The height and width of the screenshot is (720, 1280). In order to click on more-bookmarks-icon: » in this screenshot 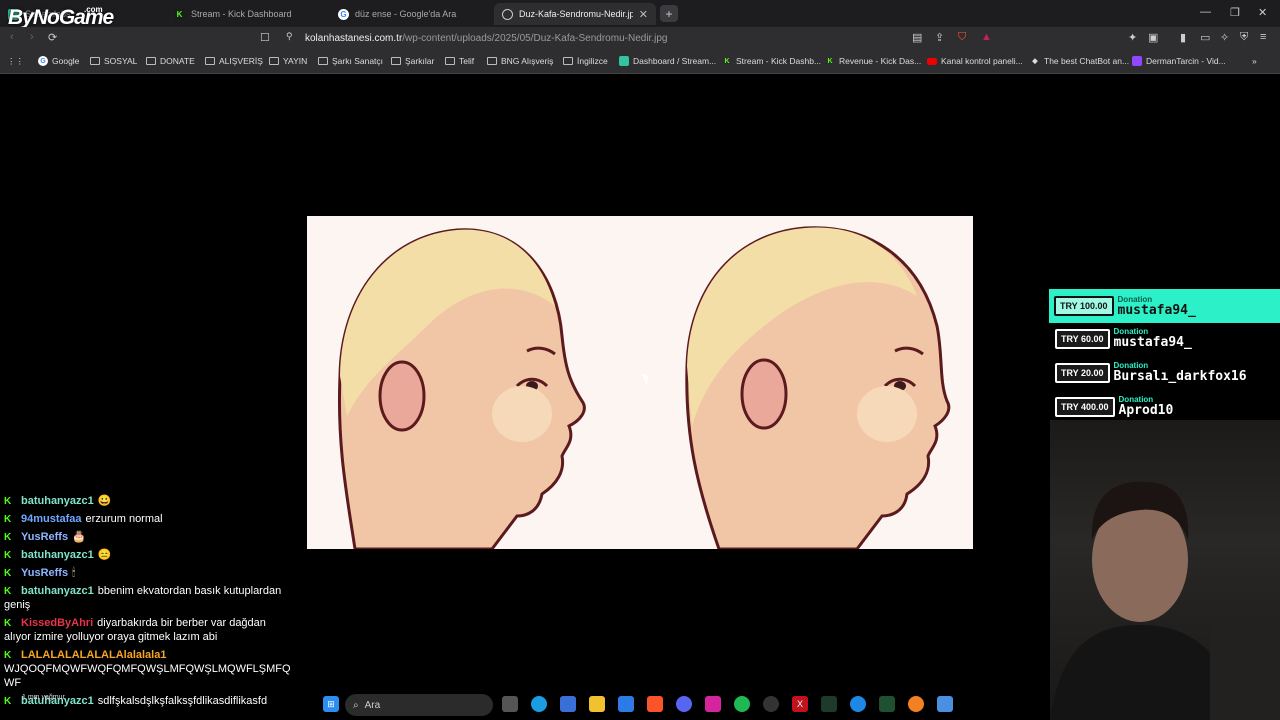, I will do `click(1254, 61)`.